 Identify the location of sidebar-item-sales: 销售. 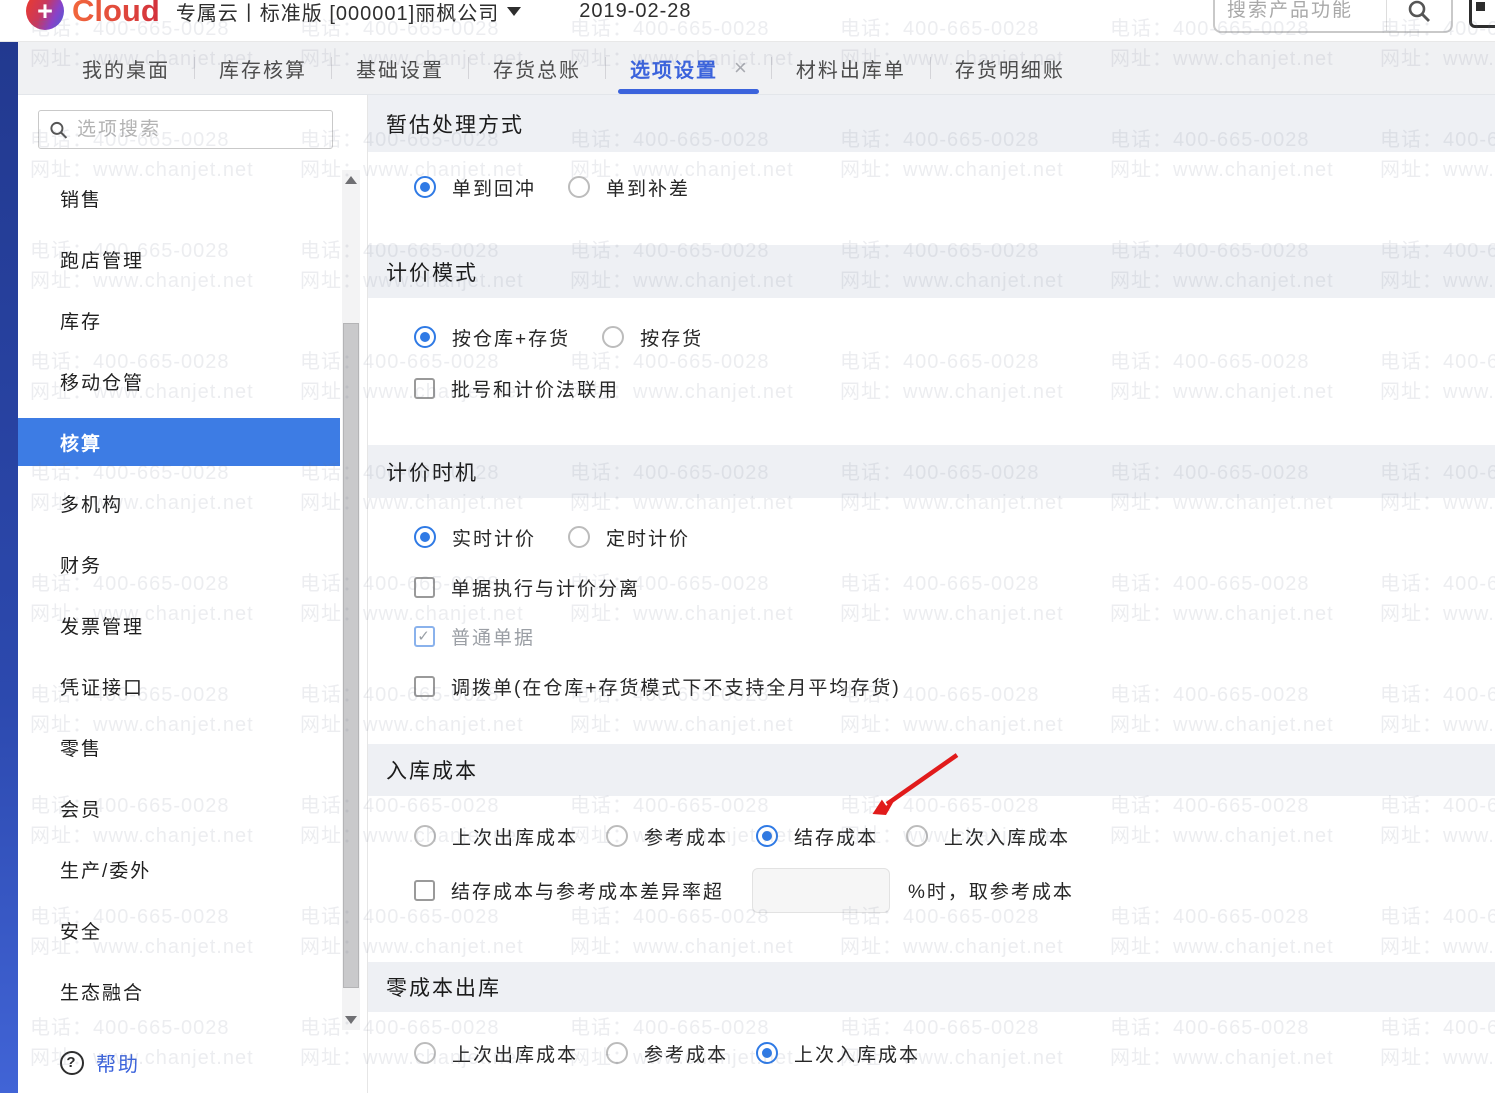
(179, 198).